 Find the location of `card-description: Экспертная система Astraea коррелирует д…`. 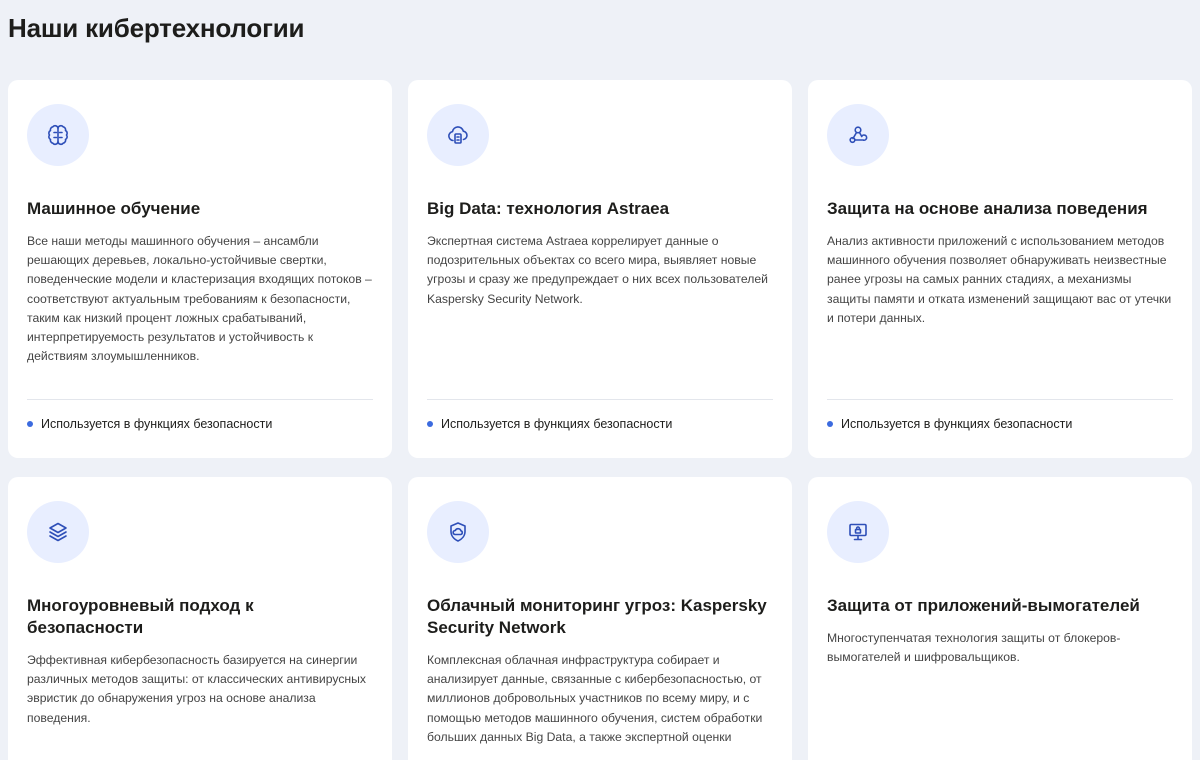

card-description: Экспертная система Astraea коррелирует д… is located at coordinates (597, 270).